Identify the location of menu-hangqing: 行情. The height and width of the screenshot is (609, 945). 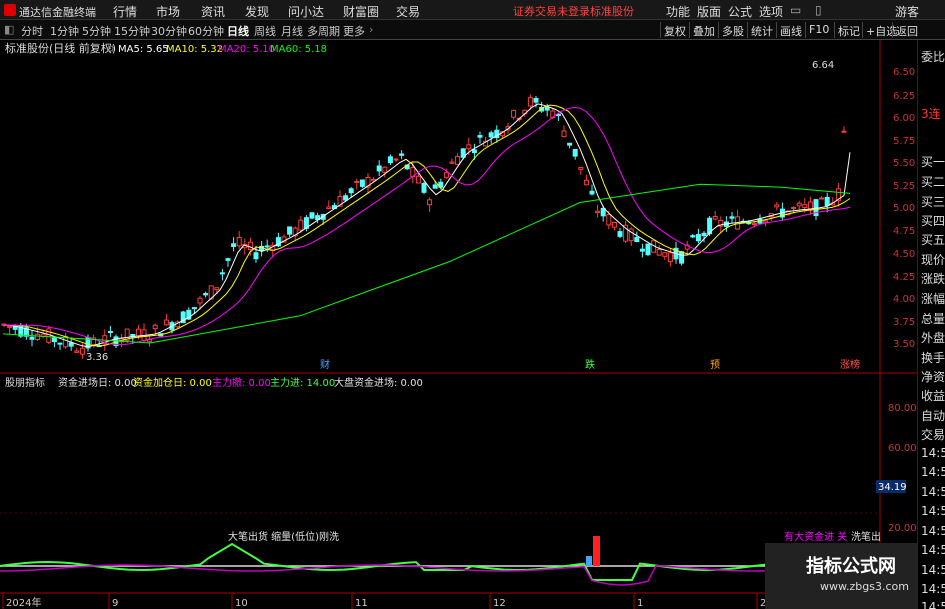
(125, 11).